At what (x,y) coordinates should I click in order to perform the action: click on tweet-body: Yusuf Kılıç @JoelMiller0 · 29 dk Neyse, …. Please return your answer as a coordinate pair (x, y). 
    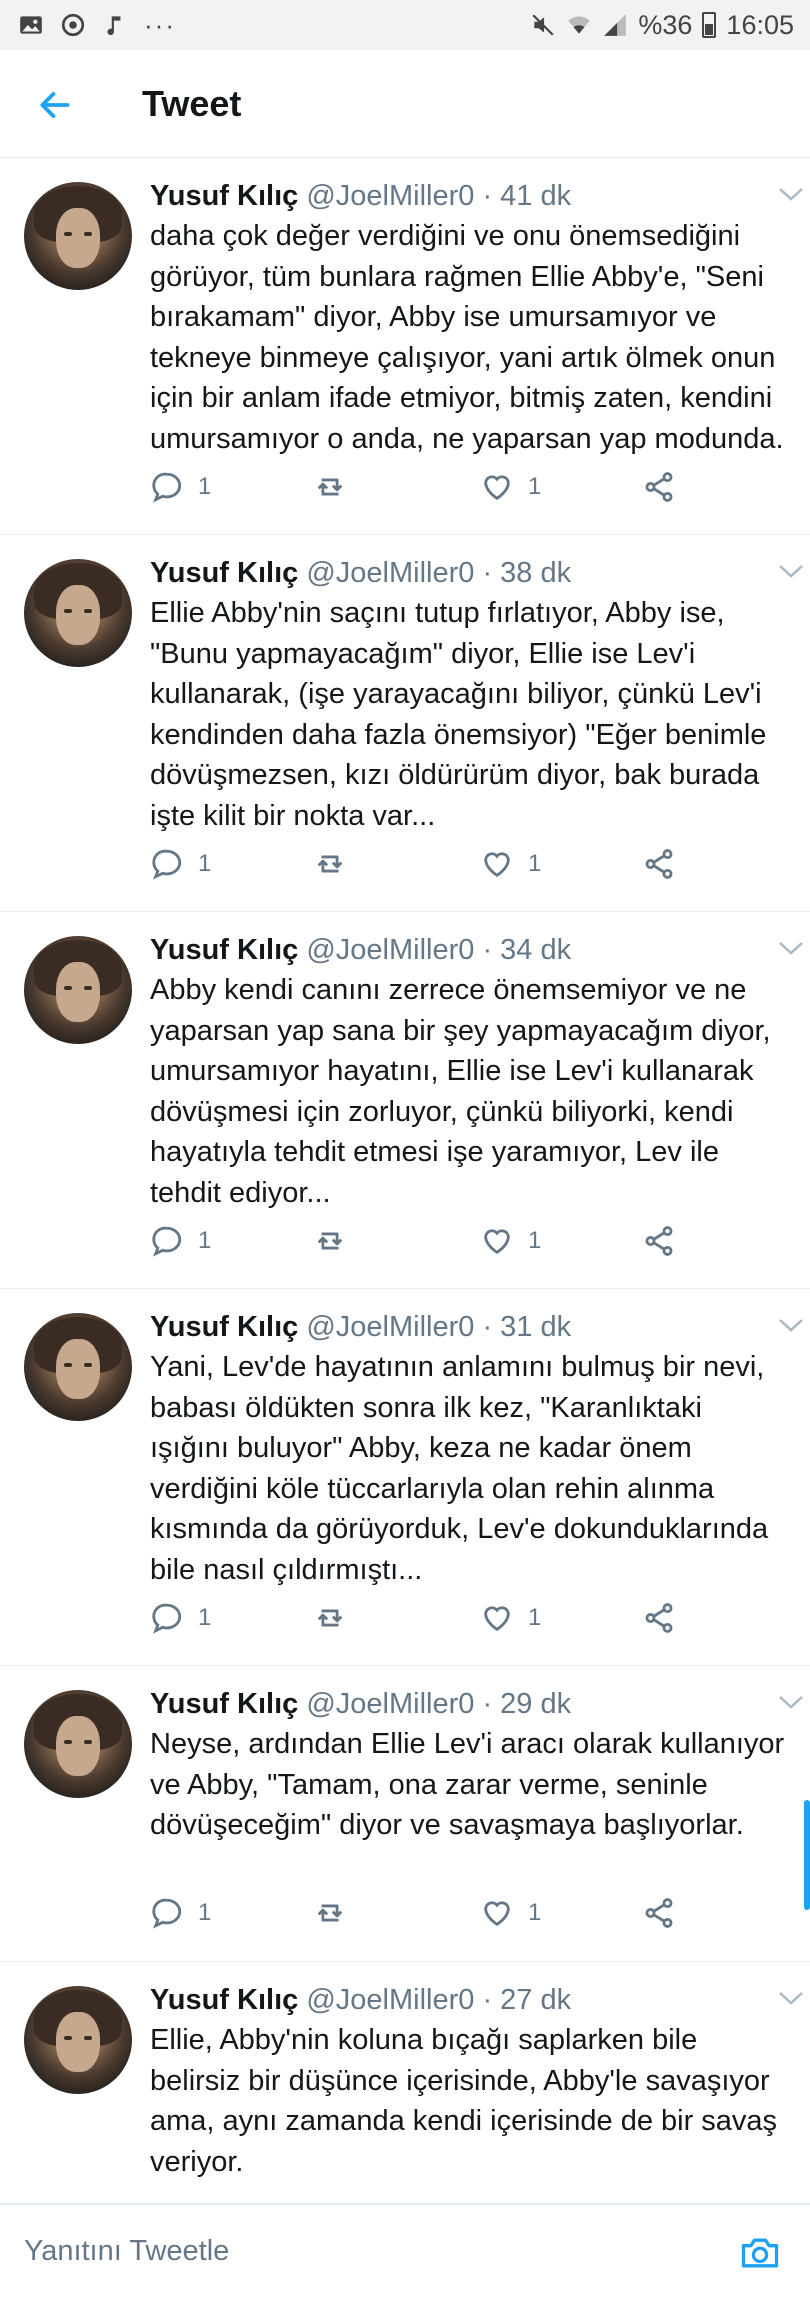
    Looking at the image, I should click on (468, 1766).